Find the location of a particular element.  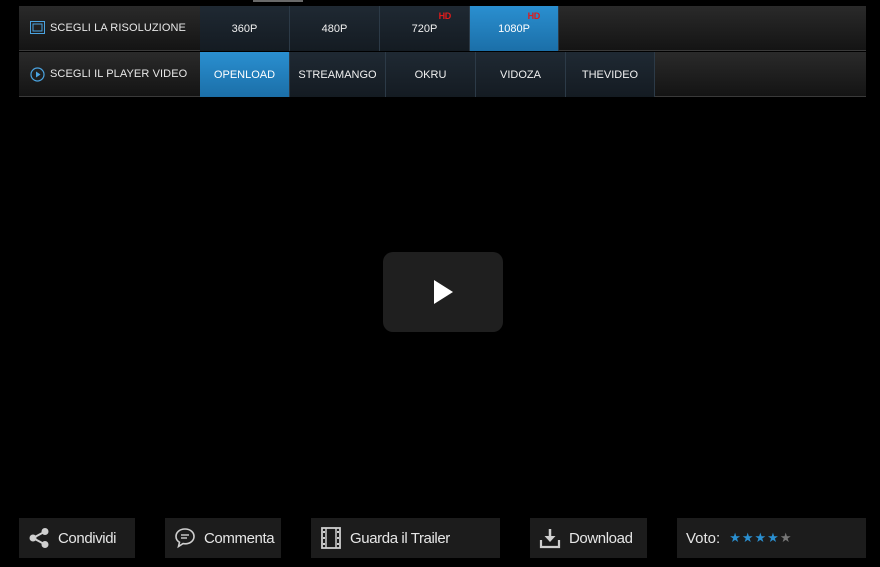

resolution-icon is located at coordinates (37, 28).